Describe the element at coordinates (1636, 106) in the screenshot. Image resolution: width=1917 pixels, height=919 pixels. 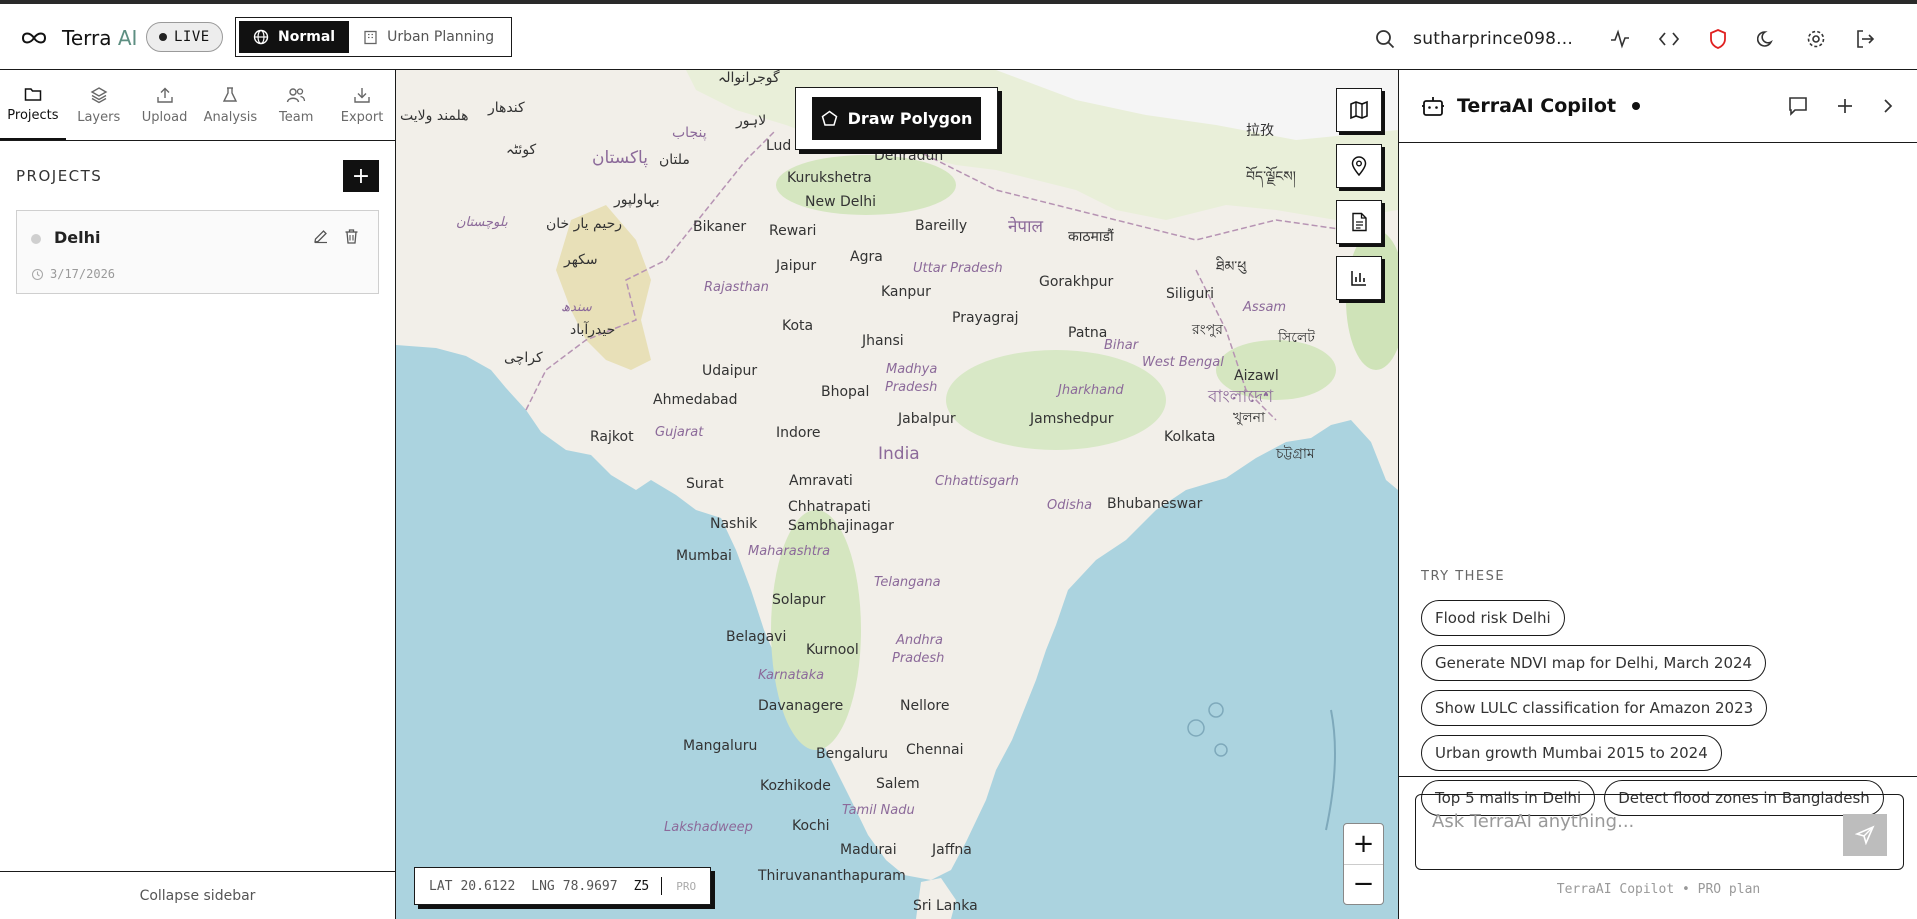
I see `status-dot-icon` at that location.